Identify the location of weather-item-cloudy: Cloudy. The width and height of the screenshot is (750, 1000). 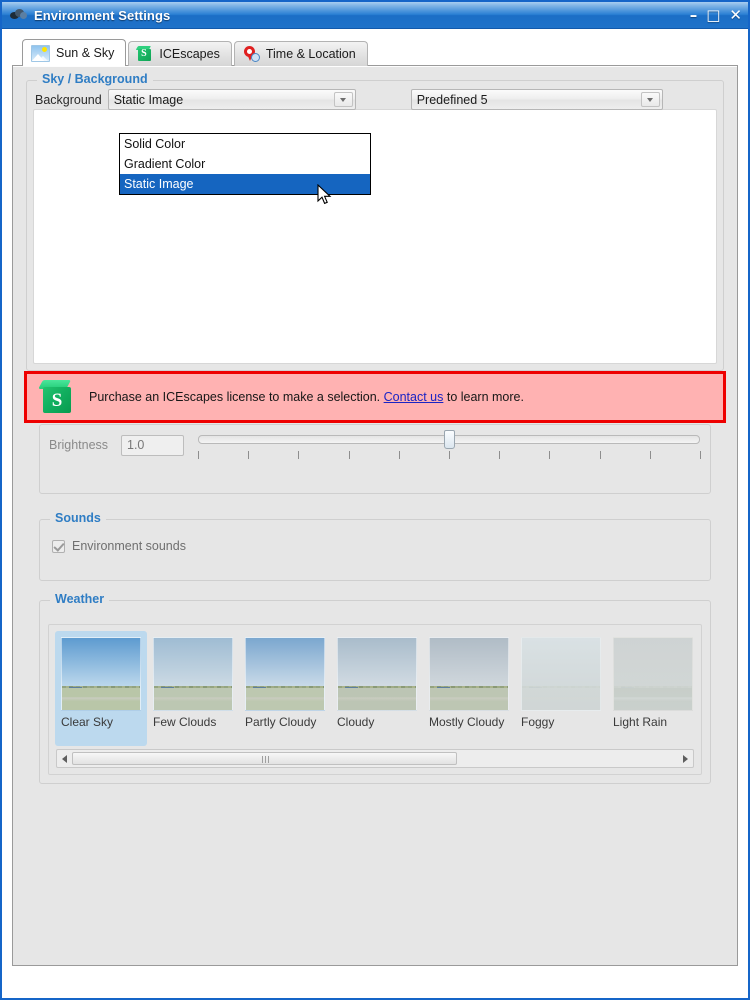
(377, 688).